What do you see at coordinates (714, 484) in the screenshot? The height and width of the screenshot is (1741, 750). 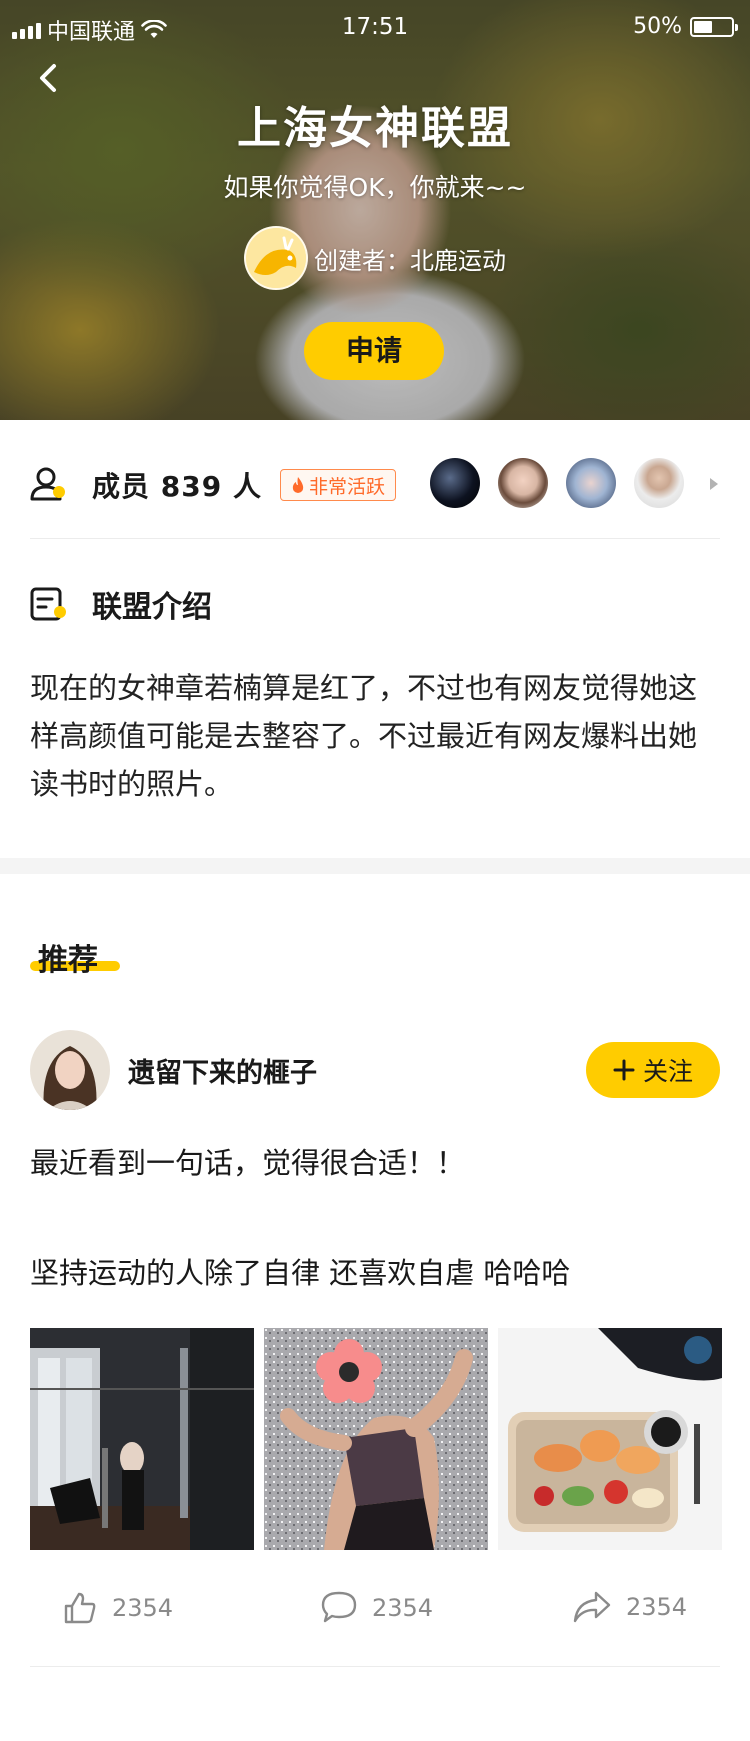 I see `more-arrow-icon` at bounding box center [714, 484].